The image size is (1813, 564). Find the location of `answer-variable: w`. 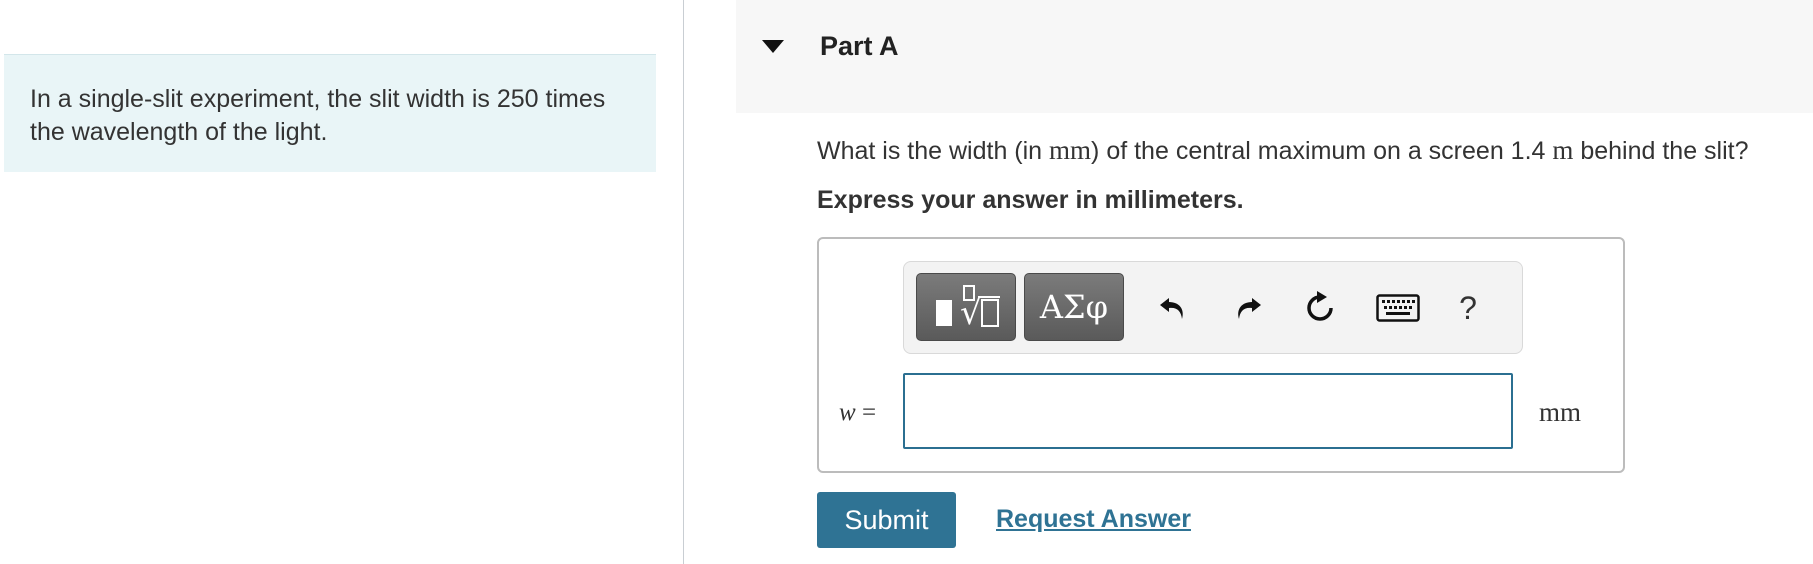

answer-variable: w is located at coordinates (847, 412).